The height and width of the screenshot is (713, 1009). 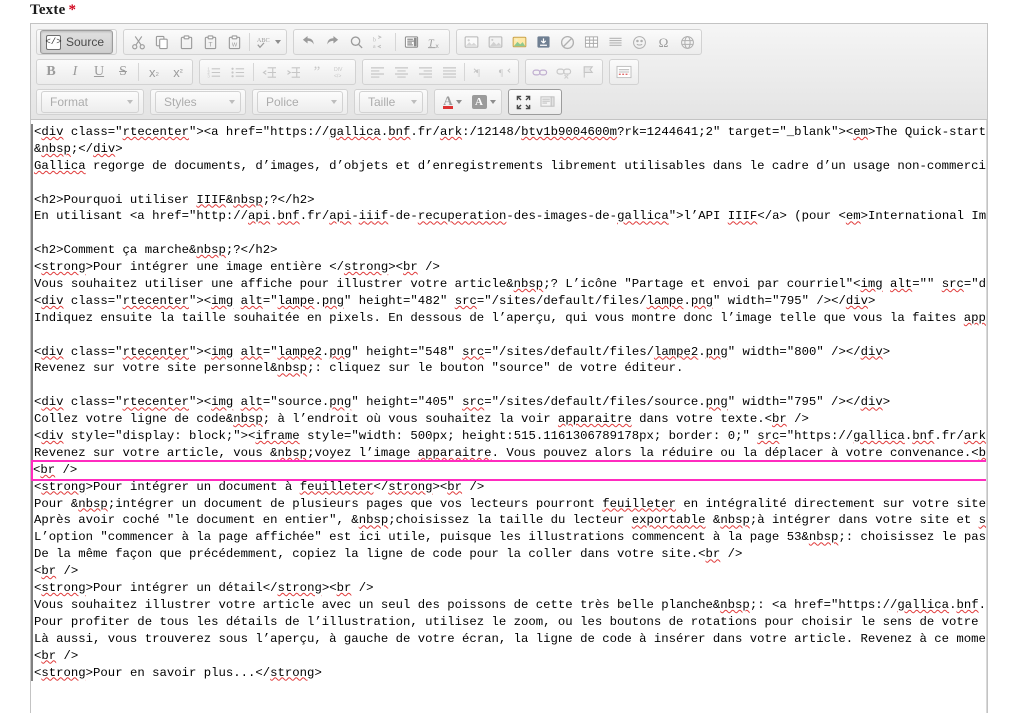 I want to click on text-color-label: A, so click(x=448, y=101).